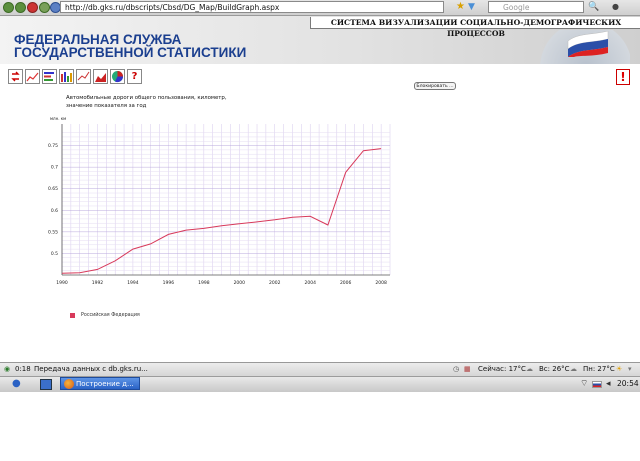 Image resolution: width=640 pixels, height=461 pixels. What do you see at coordinates (53, 189) in the screenshot?
I see `y-tick-label: 0.65` at bounding box center [53, 189].